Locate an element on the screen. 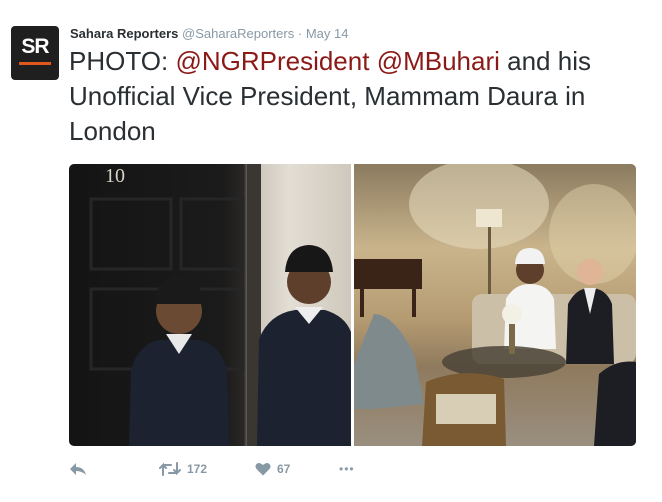 The width and height of the screenshot is (662, 502). more-button: ••• is located at coordinates (347, 469).